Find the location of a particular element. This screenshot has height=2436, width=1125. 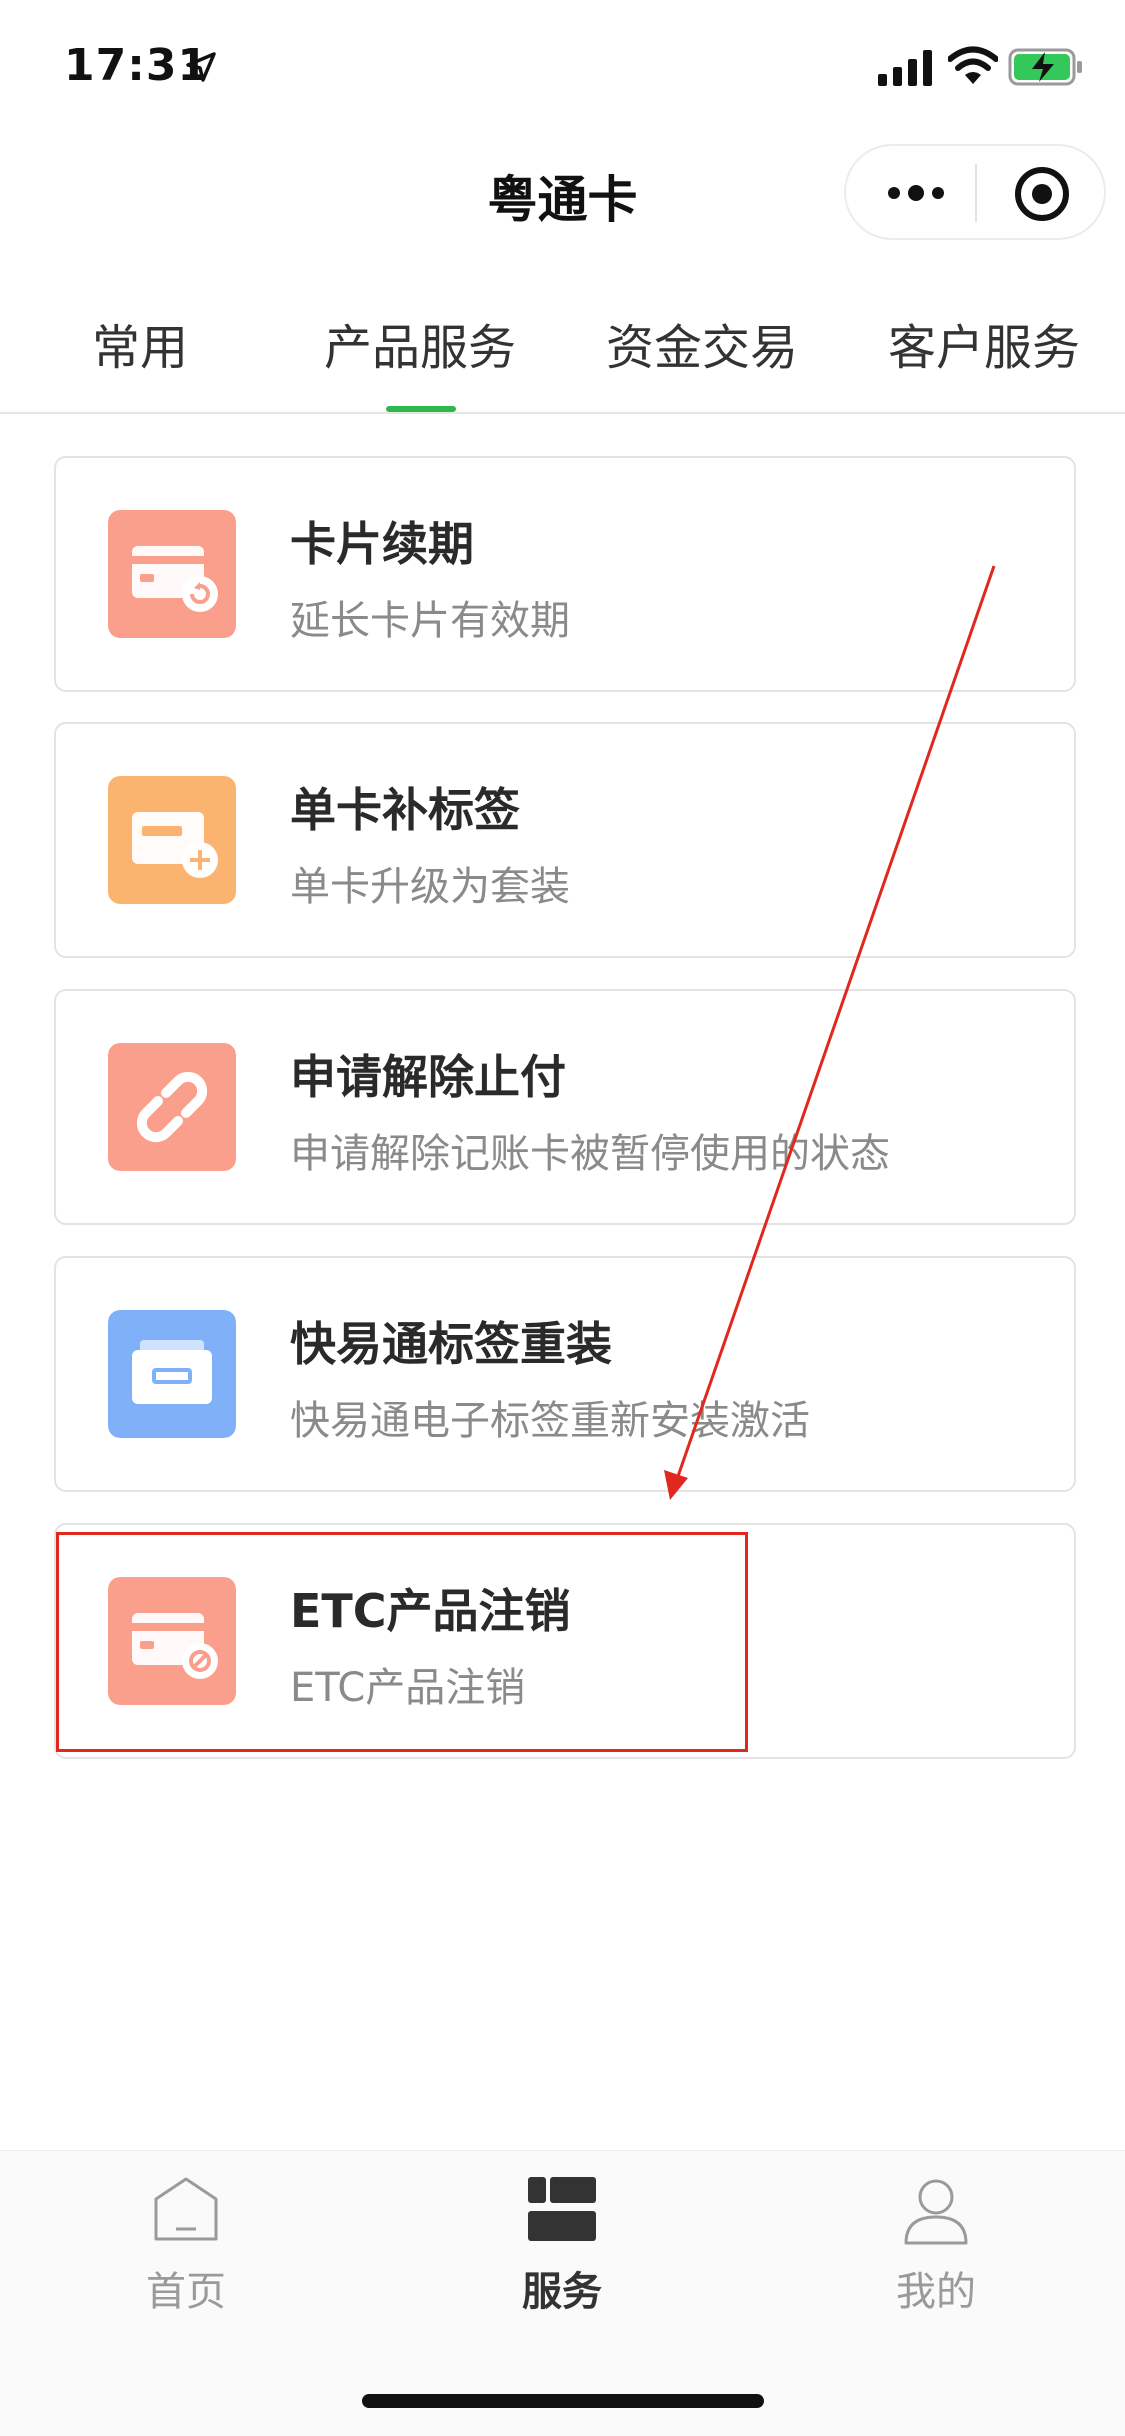

user-icon is located at coordinates (936, 2212).